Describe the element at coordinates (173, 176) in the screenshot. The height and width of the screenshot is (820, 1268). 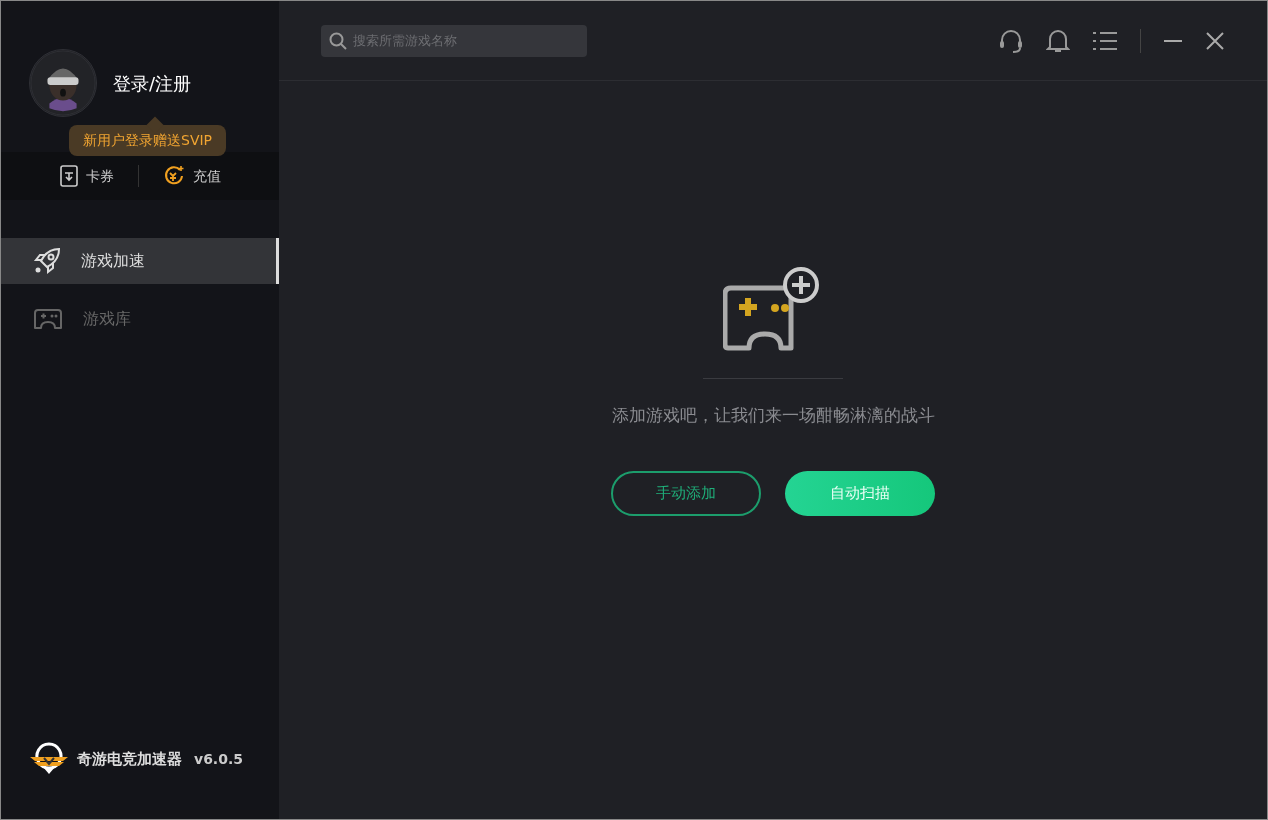
I see `coin-icon` at that location.